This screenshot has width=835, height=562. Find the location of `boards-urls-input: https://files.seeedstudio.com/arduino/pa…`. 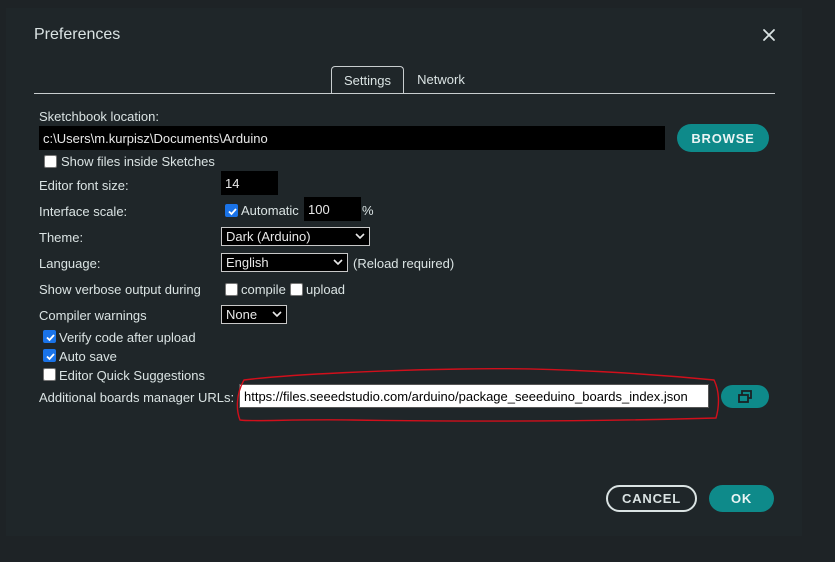

boards-urls-input: https://files.seeedstudio.com/arduino/pa… is located at coordinates (474, 396).